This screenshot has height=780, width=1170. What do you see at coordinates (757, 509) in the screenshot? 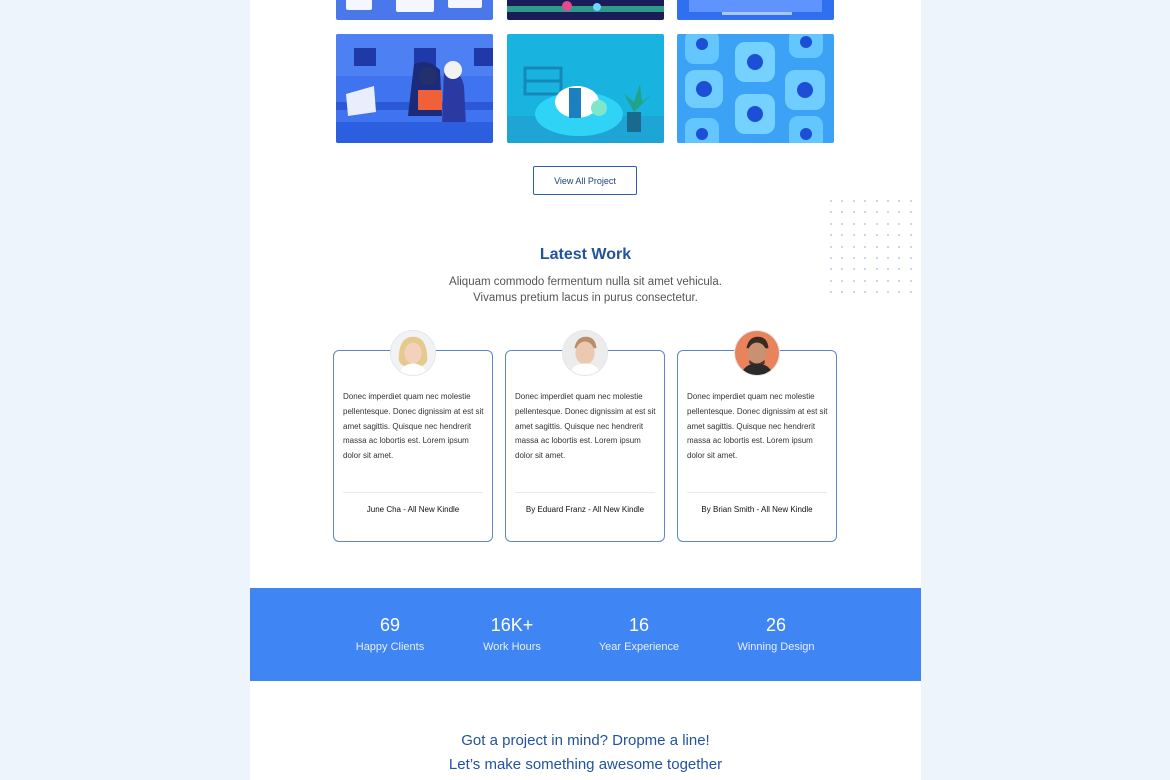
I see `testimonial-author: By Brian Smith - All New Kindle` at bounding box center [757, 509].